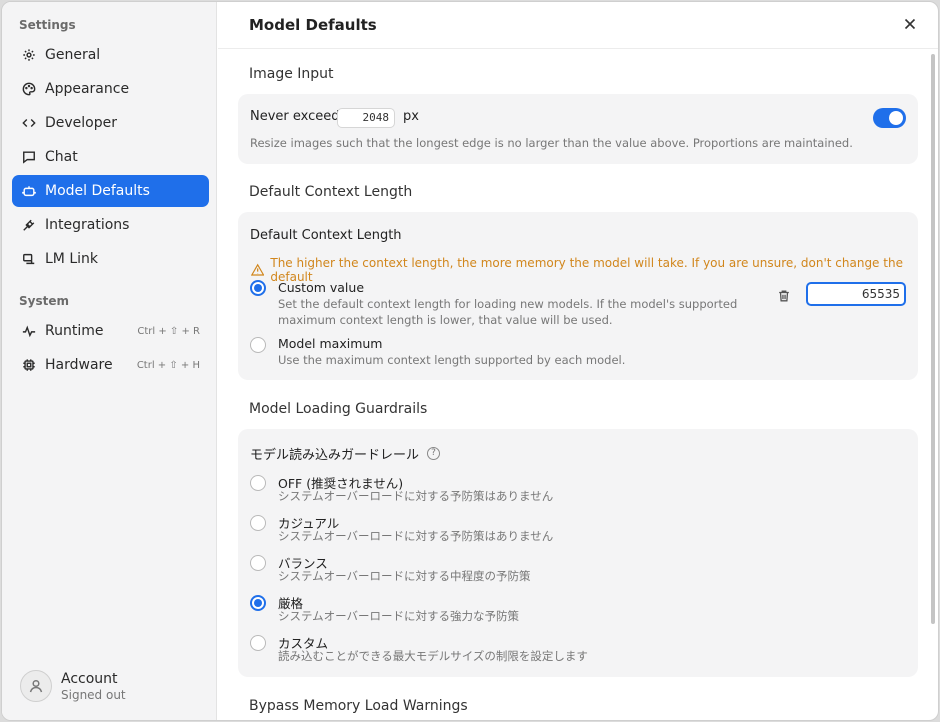 The width and height of the screenshot is (940, 722). I want to click on trash-icon, so click(784, 296).